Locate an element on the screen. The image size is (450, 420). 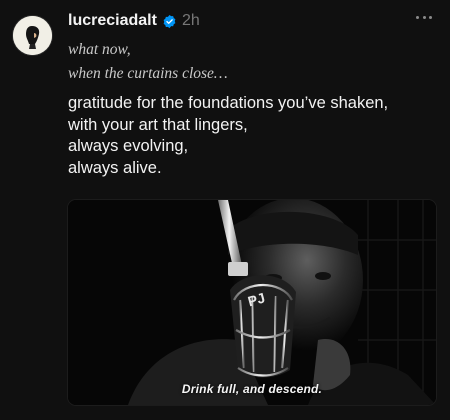
quote-line: what now, is located at coordinates (99, 49).